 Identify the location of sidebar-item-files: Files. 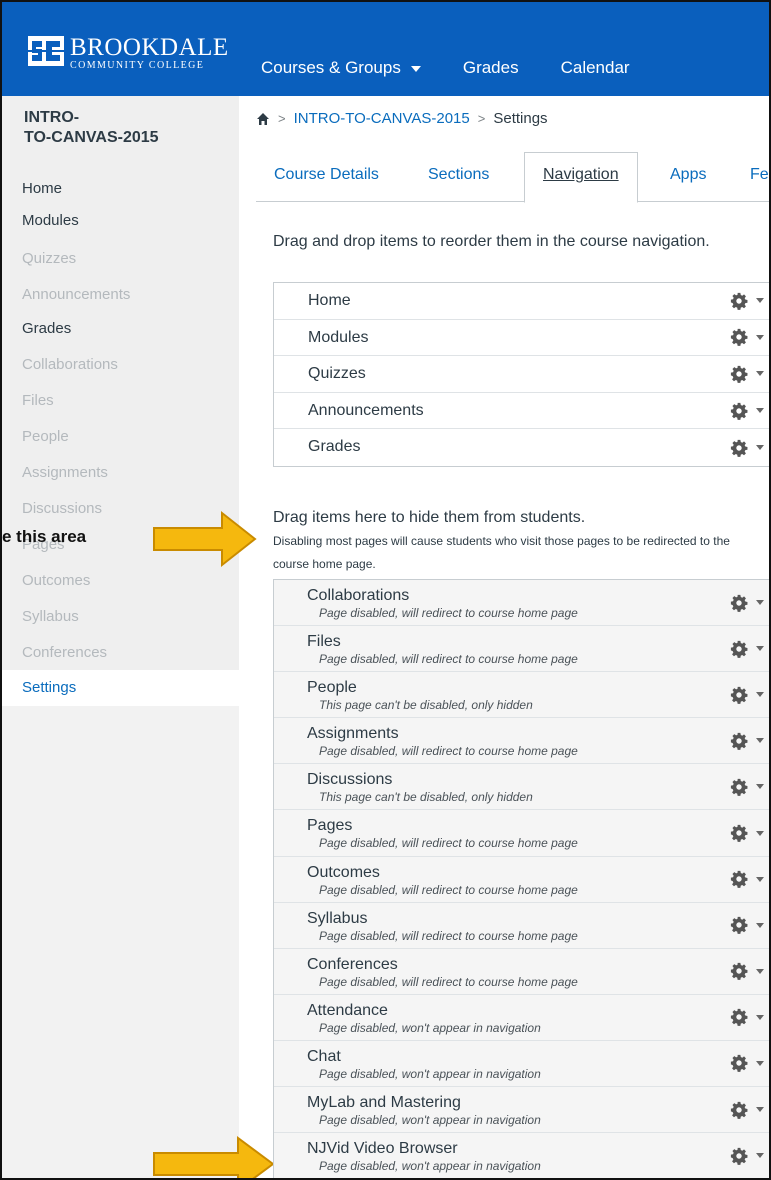
(38, 401).